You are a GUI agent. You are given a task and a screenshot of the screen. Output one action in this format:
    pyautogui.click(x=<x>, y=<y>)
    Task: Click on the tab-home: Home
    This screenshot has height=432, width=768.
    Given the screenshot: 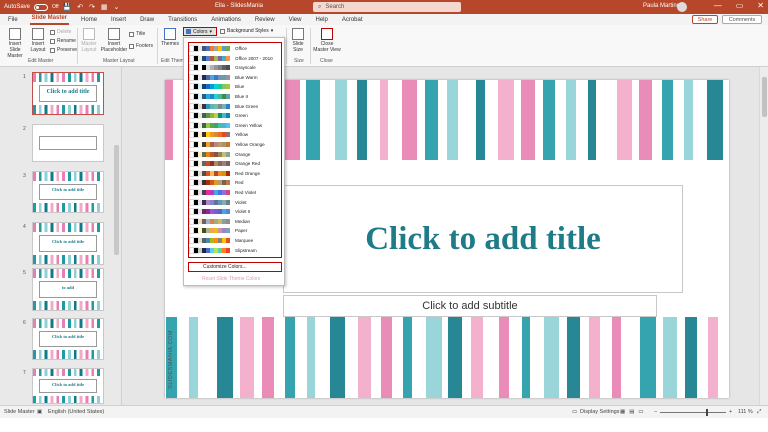 What is the action you would take?
    pyautogui.click(x=89, y=21)
    